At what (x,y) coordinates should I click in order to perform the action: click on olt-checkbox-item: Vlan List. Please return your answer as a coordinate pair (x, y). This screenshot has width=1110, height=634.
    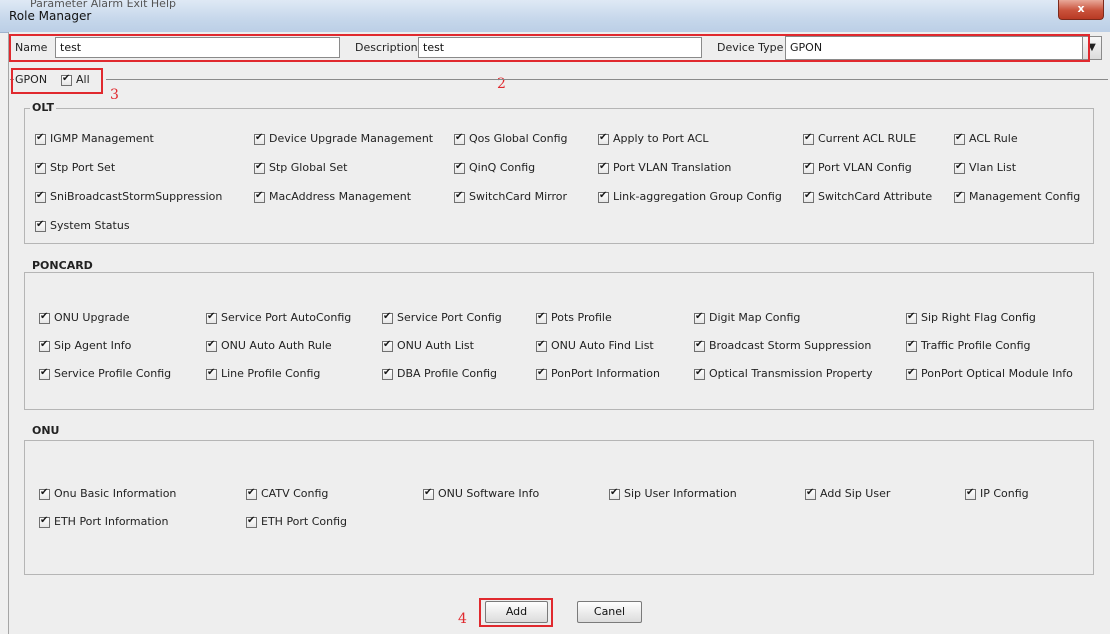
    Looking at the image, I should click on (985, 167).